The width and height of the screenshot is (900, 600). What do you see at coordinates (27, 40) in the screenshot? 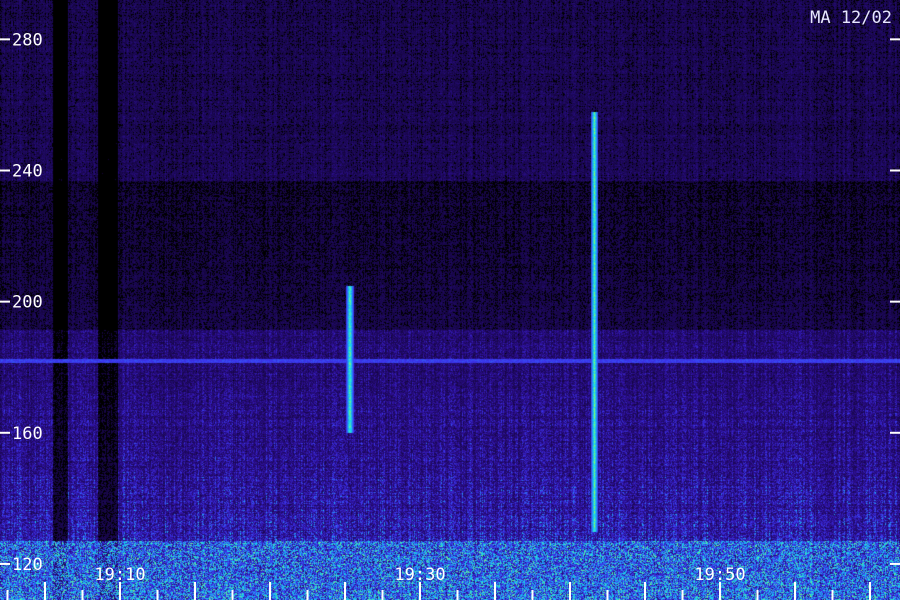
I see `y-tick-label: 280` at bounding box center [27, 40].